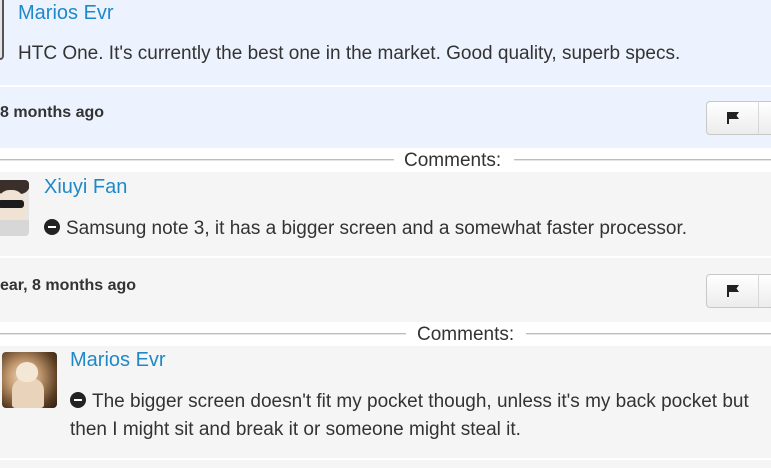 The width and height of the screenshot is (771, 468). What do you see at coordinates (52, 112) in the screenshot?
I see `answer-timestamp: 8 months ago` at bounding box center [52, 112].